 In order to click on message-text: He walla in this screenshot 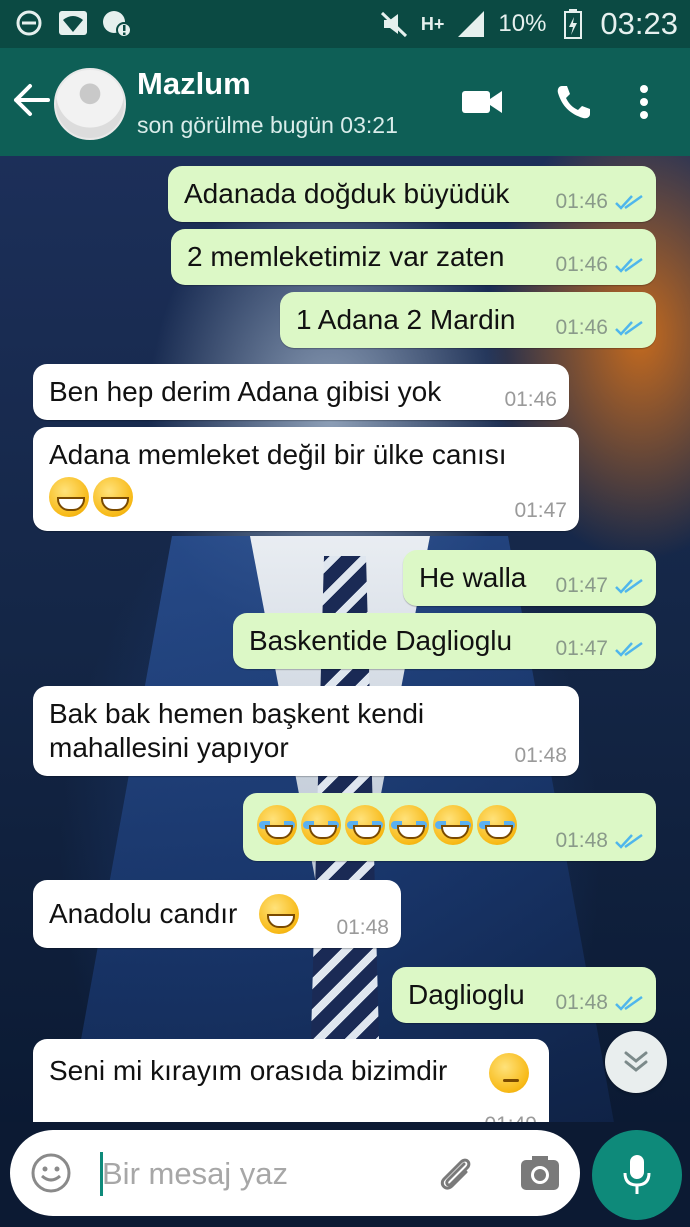, I will do `click(473, 577)`.